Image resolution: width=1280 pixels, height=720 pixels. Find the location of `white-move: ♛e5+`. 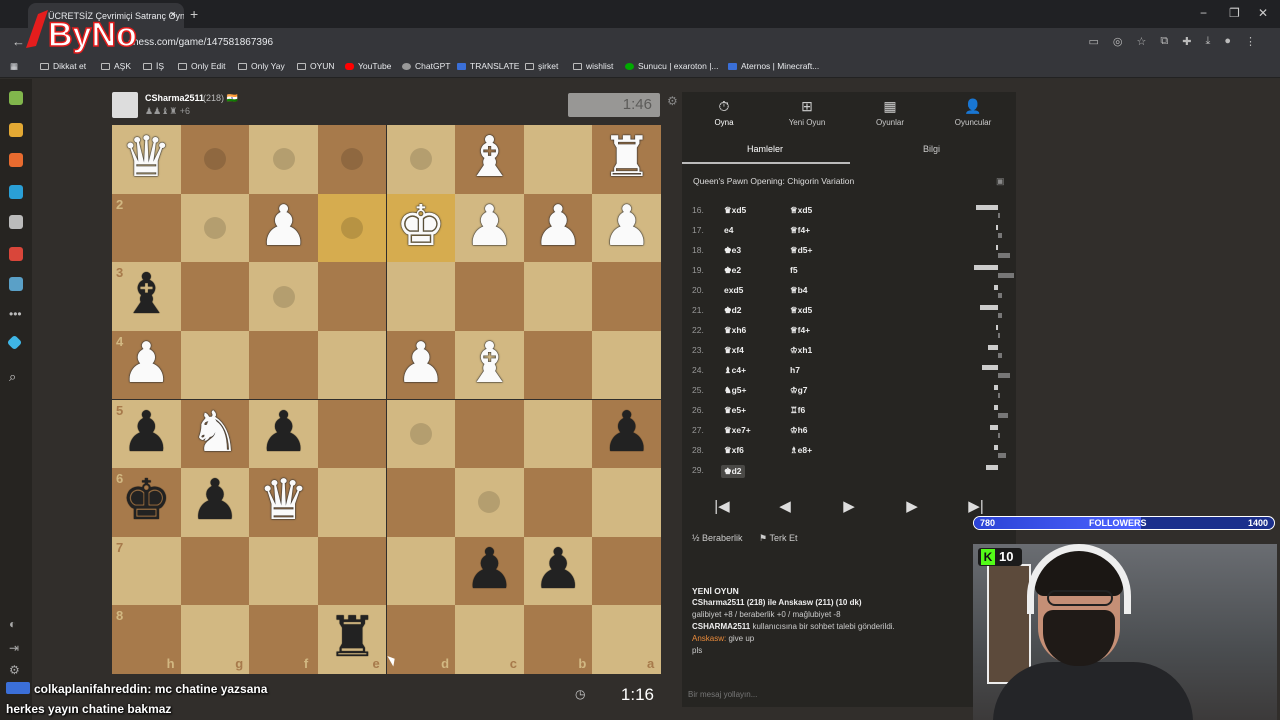

white-move: ♛e5+ is located at coordinates (735, 410).